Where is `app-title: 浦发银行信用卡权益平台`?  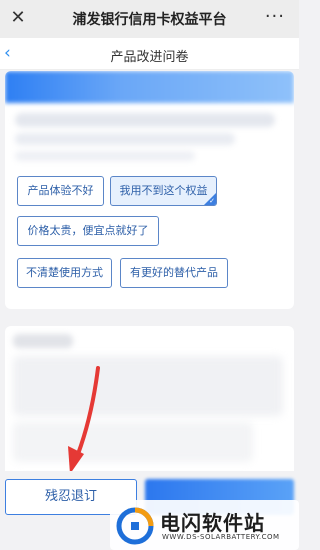
app-title: 浦发银行信用卡权益平台 is located at coordinates (149, 20).